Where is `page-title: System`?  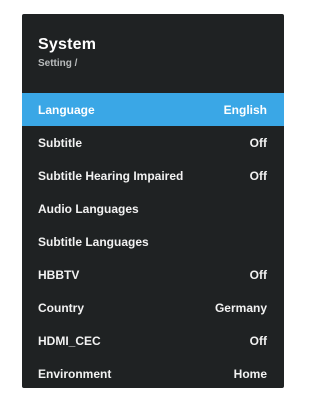 page-title: System is located at coordinates (67, 44).